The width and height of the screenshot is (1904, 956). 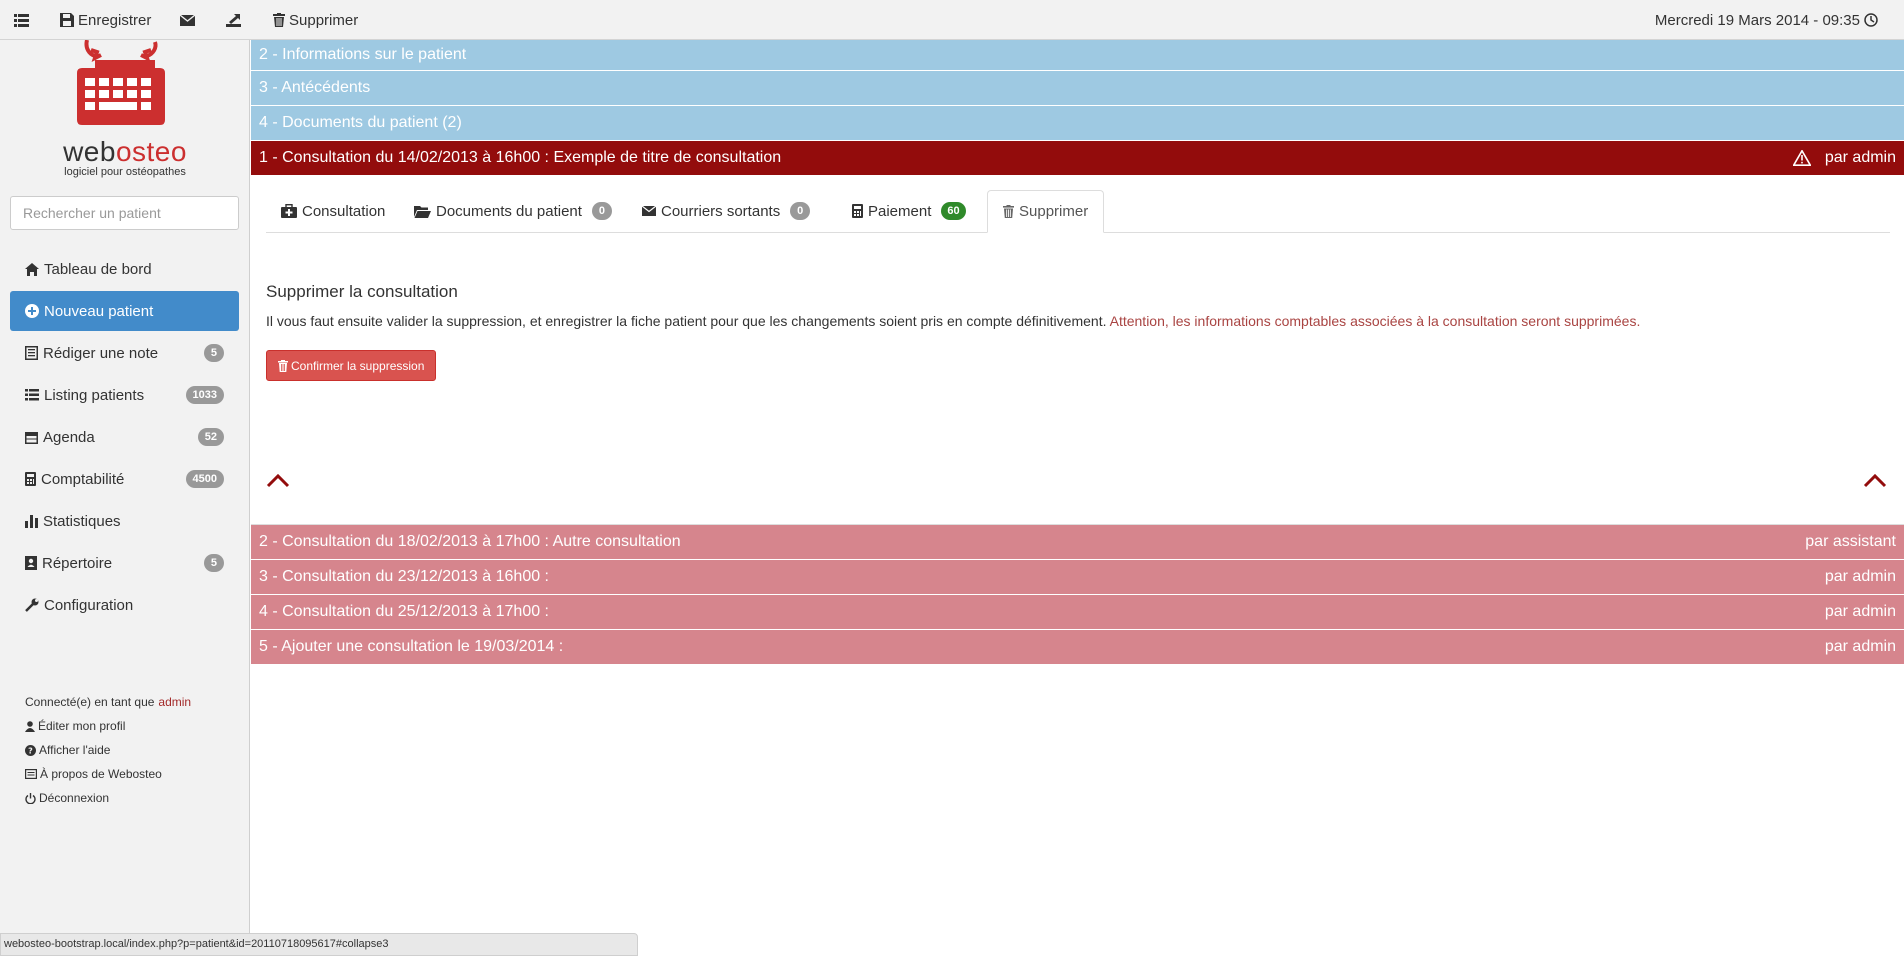 I want to click on webosteo-logo: webosteo logiciel pour ostéopathes, so click(x=125, y=110).